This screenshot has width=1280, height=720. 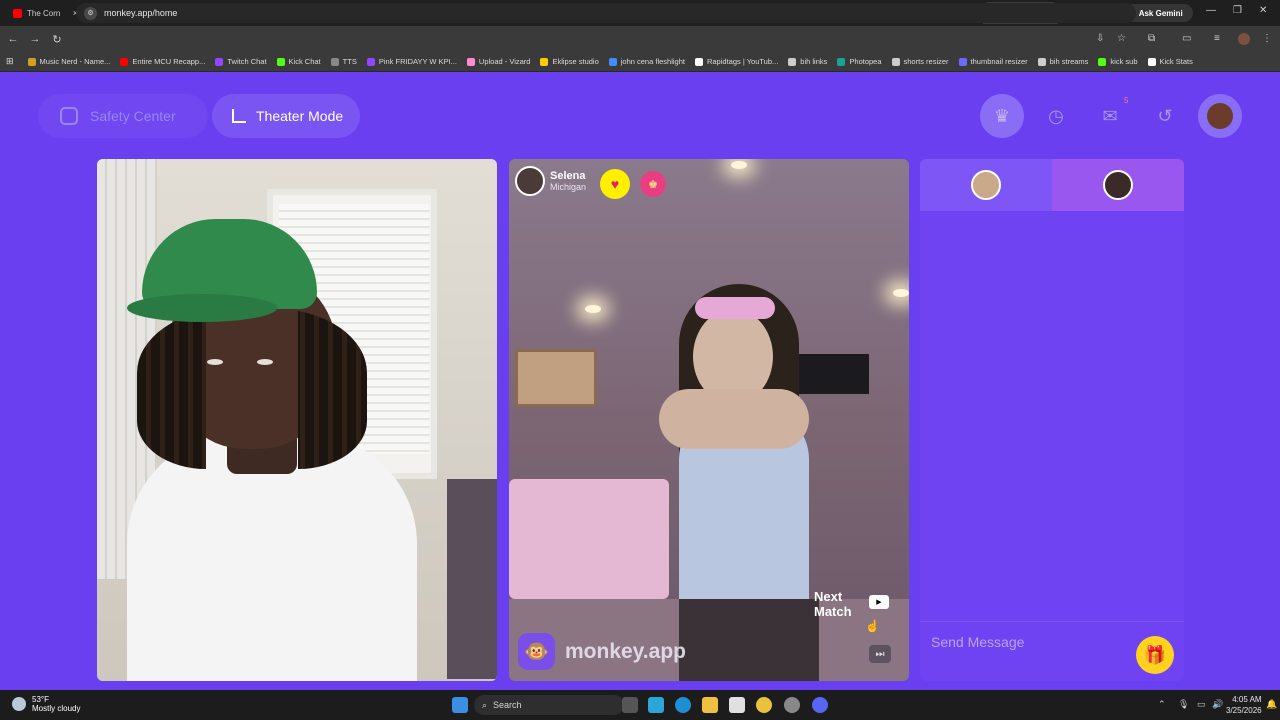 What do you see at coordinates (1056, 116) in the screenshot?
I see `history-icon: ◷` at bounding box center [1056, 116].